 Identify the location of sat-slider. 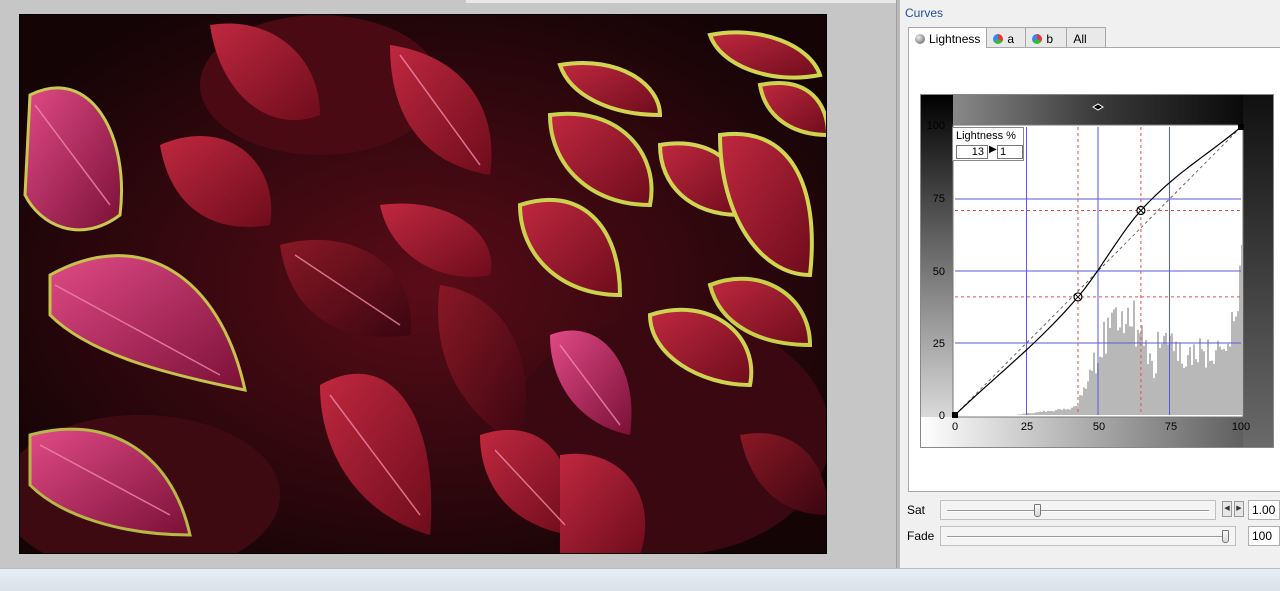
(1078, 510).